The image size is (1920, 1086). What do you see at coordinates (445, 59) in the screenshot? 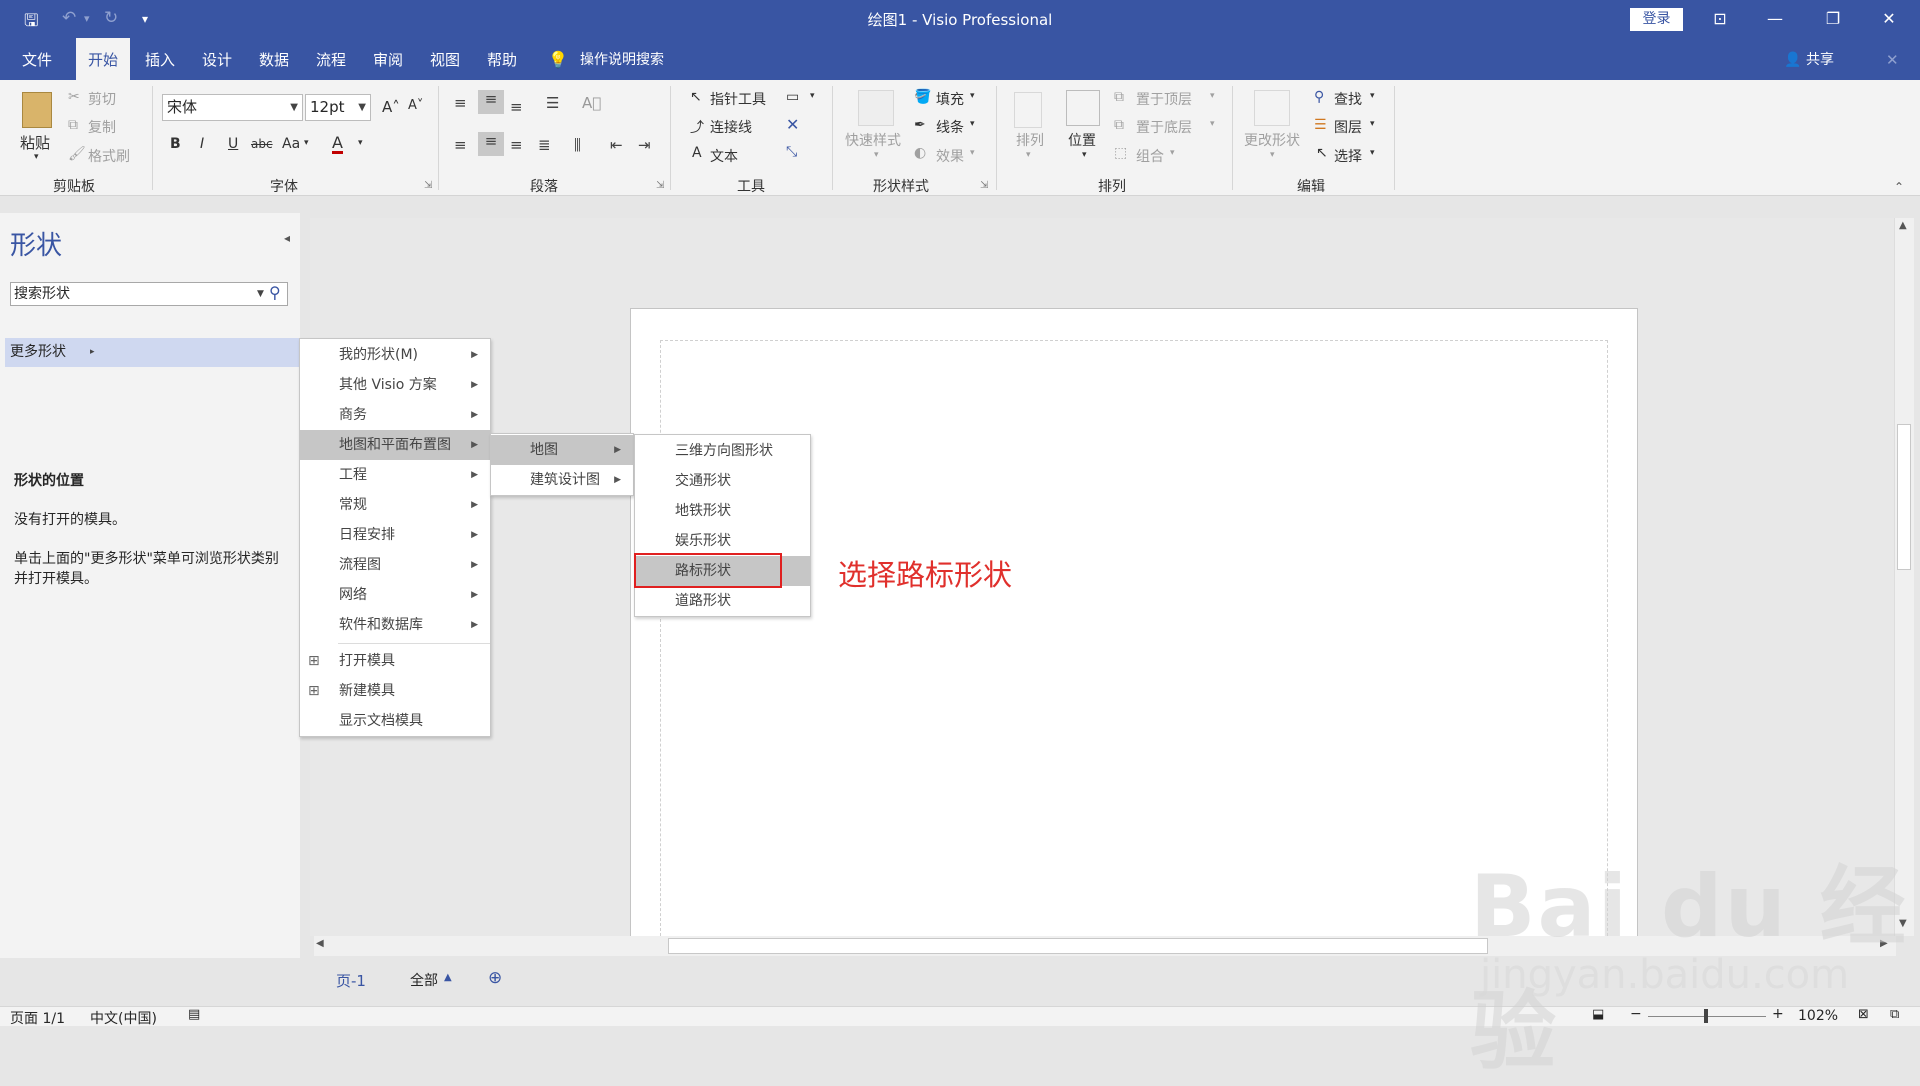
I see `tab-view: 视图` at bounding box center [445, 59].